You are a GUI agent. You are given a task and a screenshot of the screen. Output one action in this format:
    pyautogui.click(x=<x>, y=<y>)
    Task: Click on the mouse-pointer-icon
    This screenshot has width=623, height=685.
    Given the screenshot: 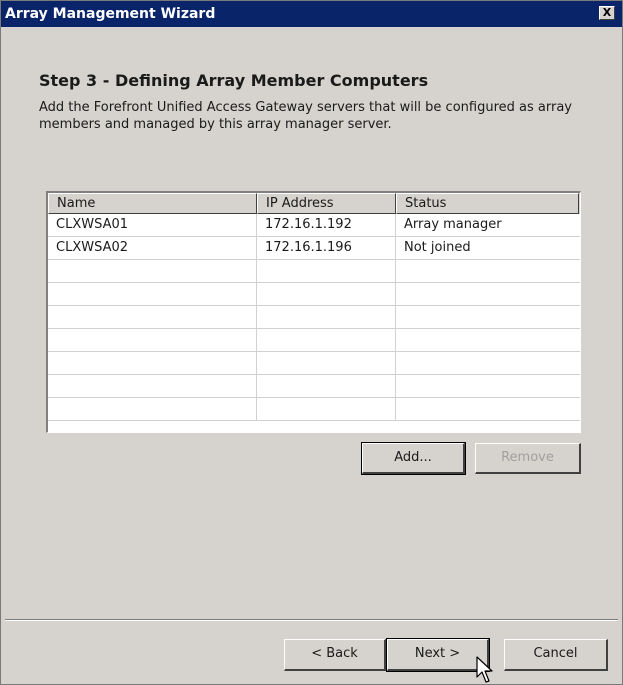 What is the action you would take?
    pyautogui.click(x=484, y=669)
    